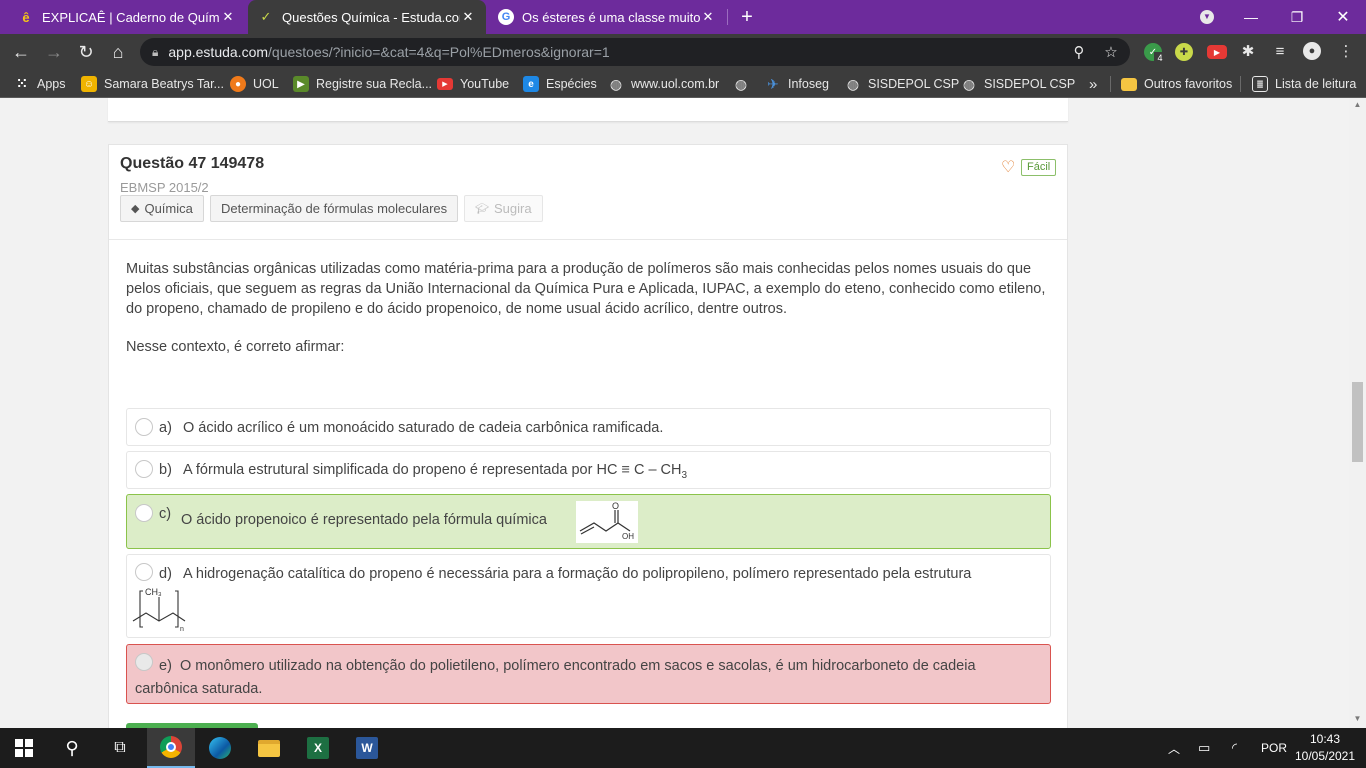 The height and width of the screenshot is (768, 1366). I want to click on start-button, so click(24, 748).